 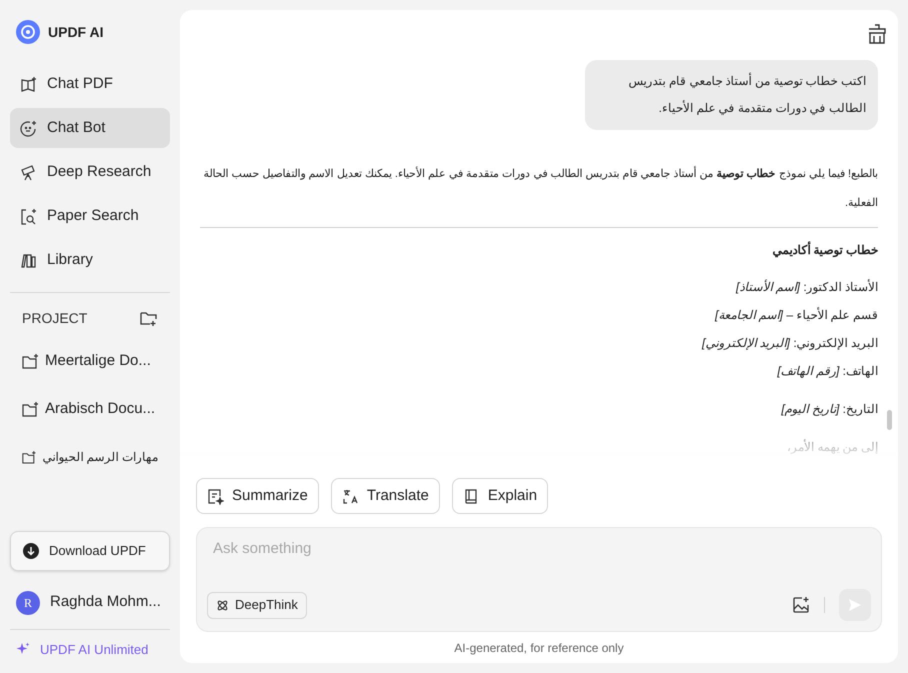 What do you see at coordinates (789, 343) in the screenshot?
I see `letter-line: البريد الإلكتروني: [البريد الإلكتروني]` at bounding box center [789, 343].